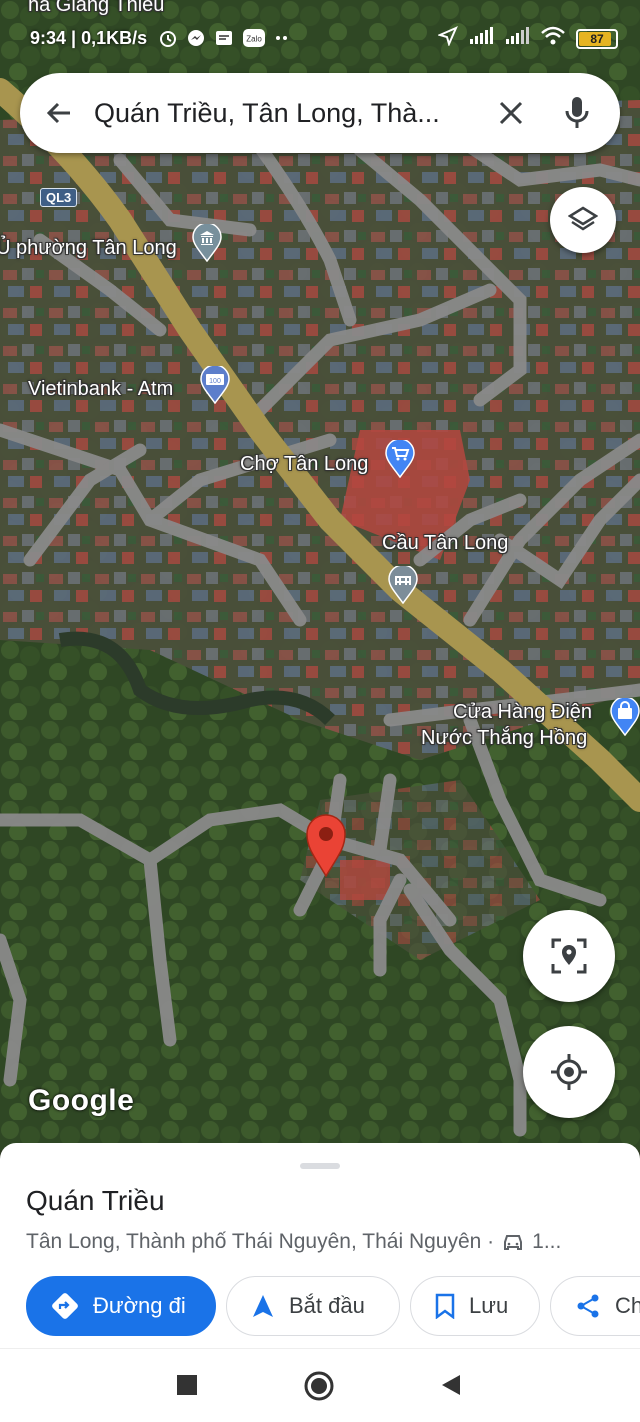 The width and height of the screenshot is (640, 1422). I want to click on home-circle-icon, so click(319, 1386).